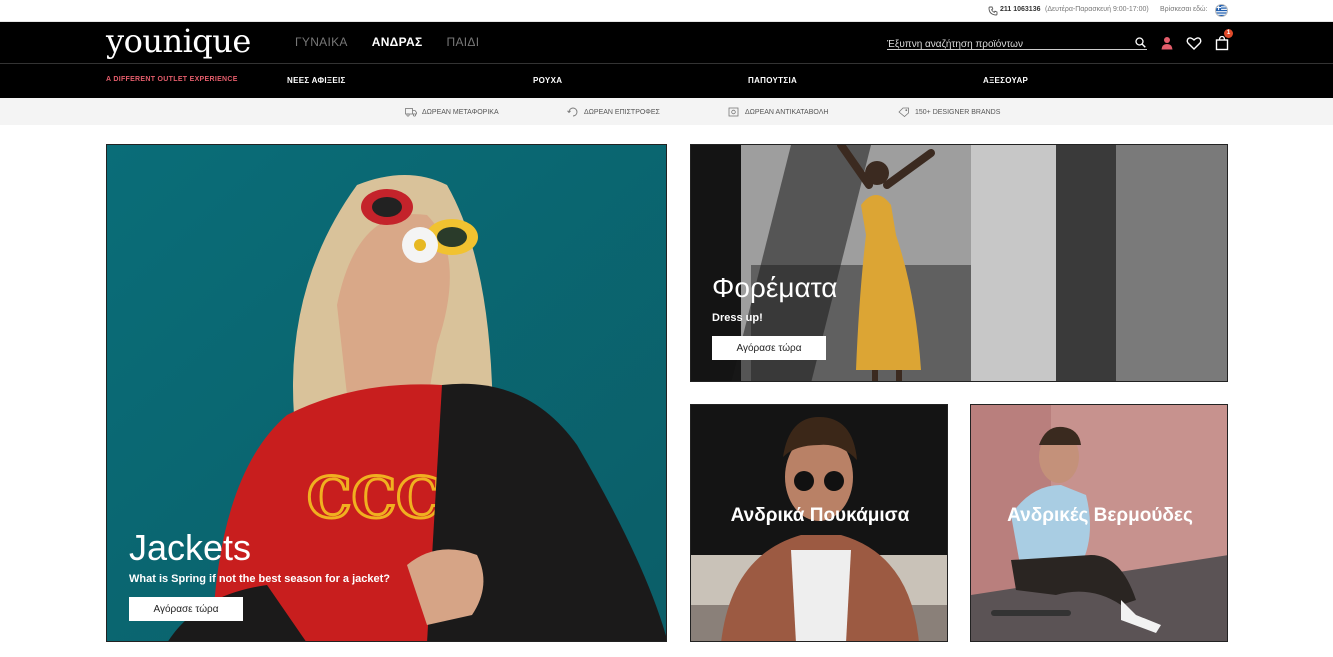  Describe the element at coordinates (190, 547) in the screenshot. I see `tile-title: Jackets` at that location.